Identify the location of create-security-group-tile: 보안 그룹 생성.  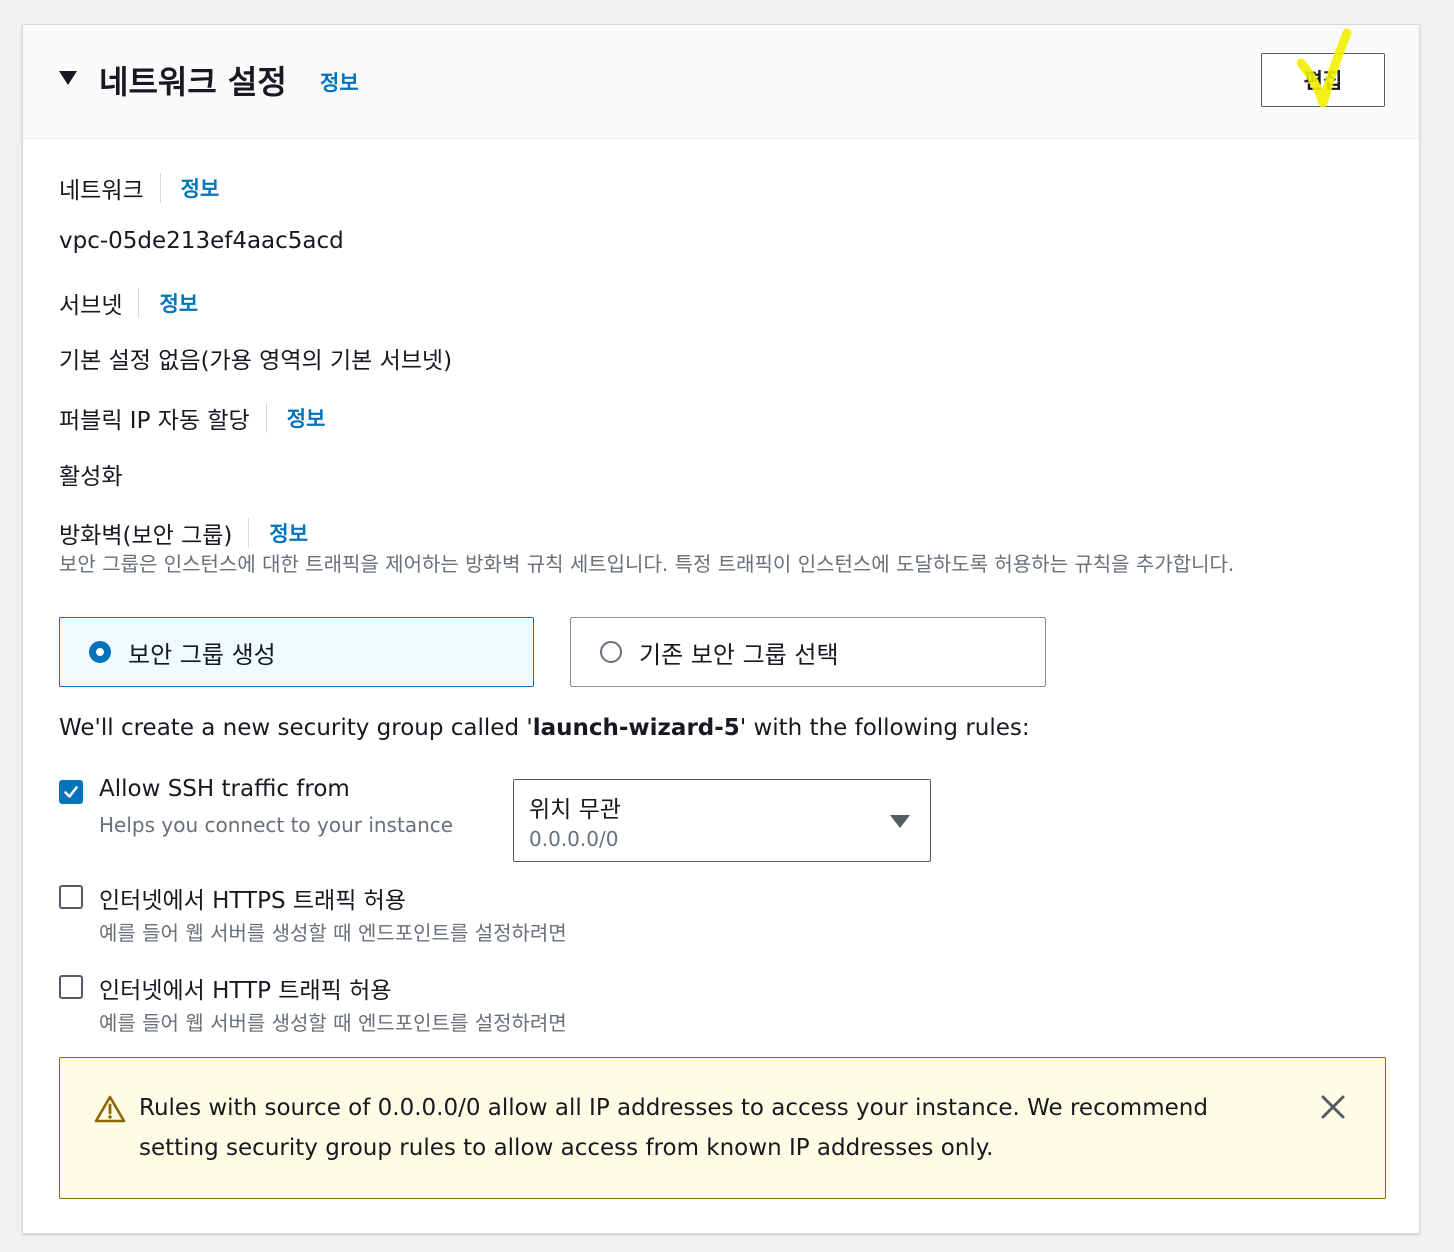
(296, 652).